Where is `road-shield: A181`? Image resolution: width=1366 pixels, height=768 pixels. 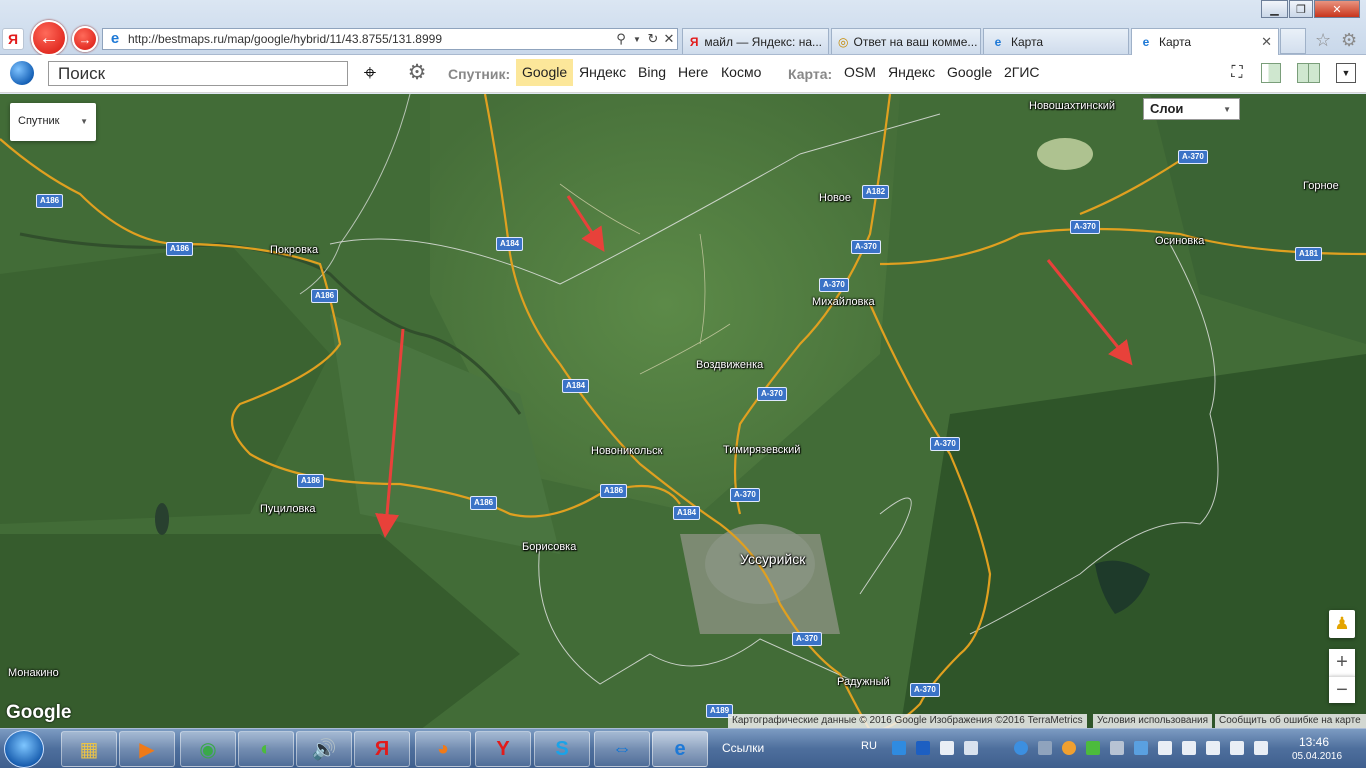
road-shield: A181 is located at coordinates (1309, 254).